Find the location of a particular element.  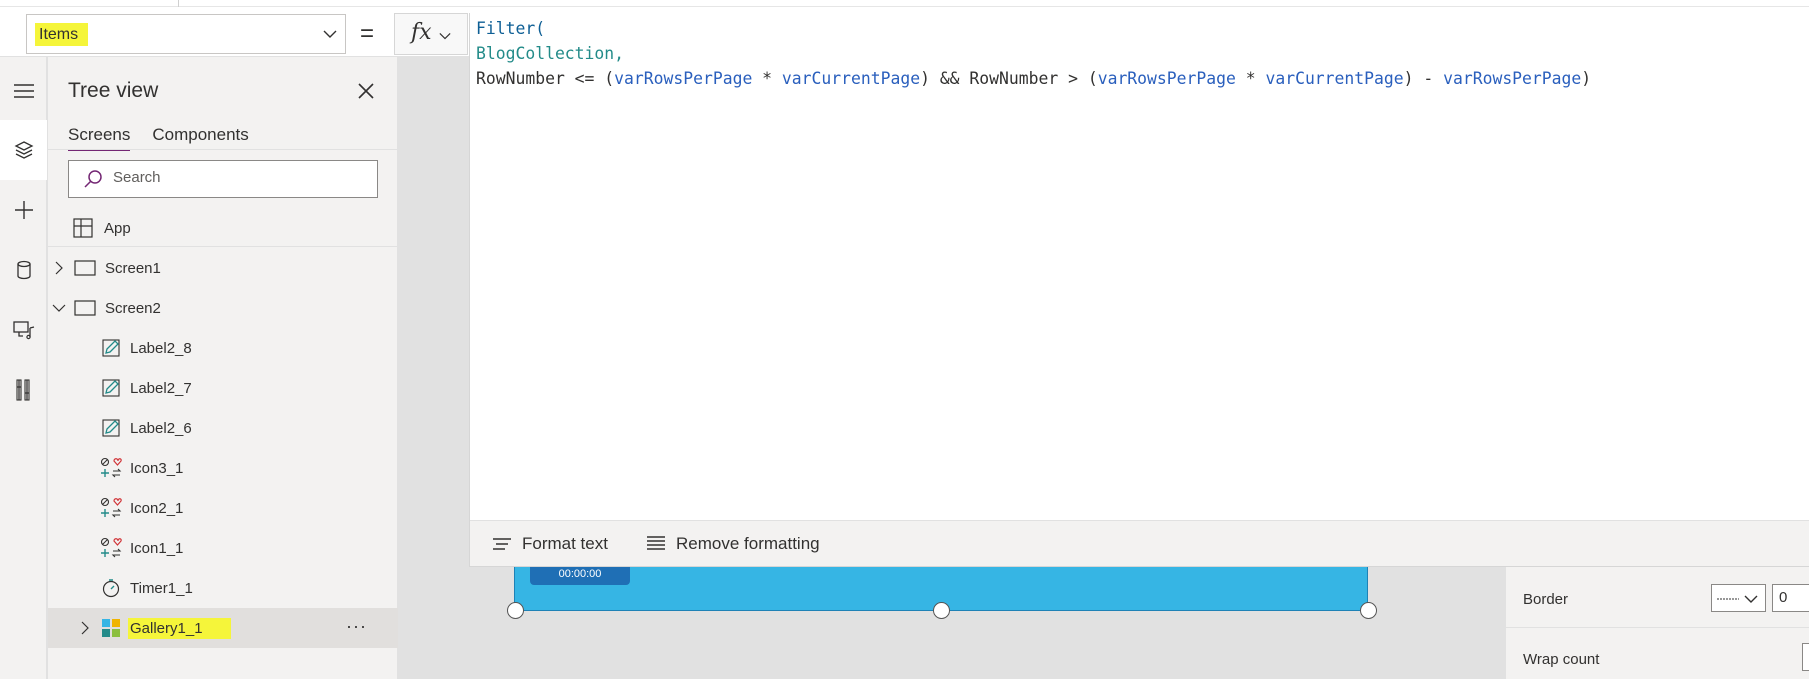

database-icon is located at coordinates (23, 270).